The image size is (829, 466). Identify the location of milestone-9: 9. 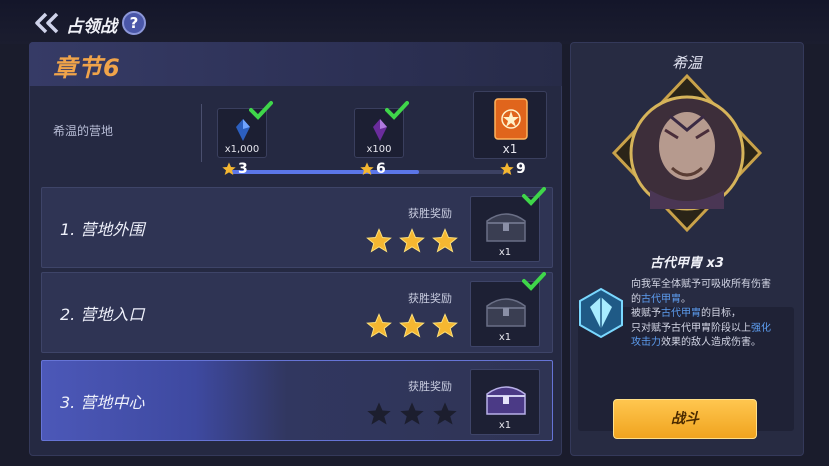
(512, 169).